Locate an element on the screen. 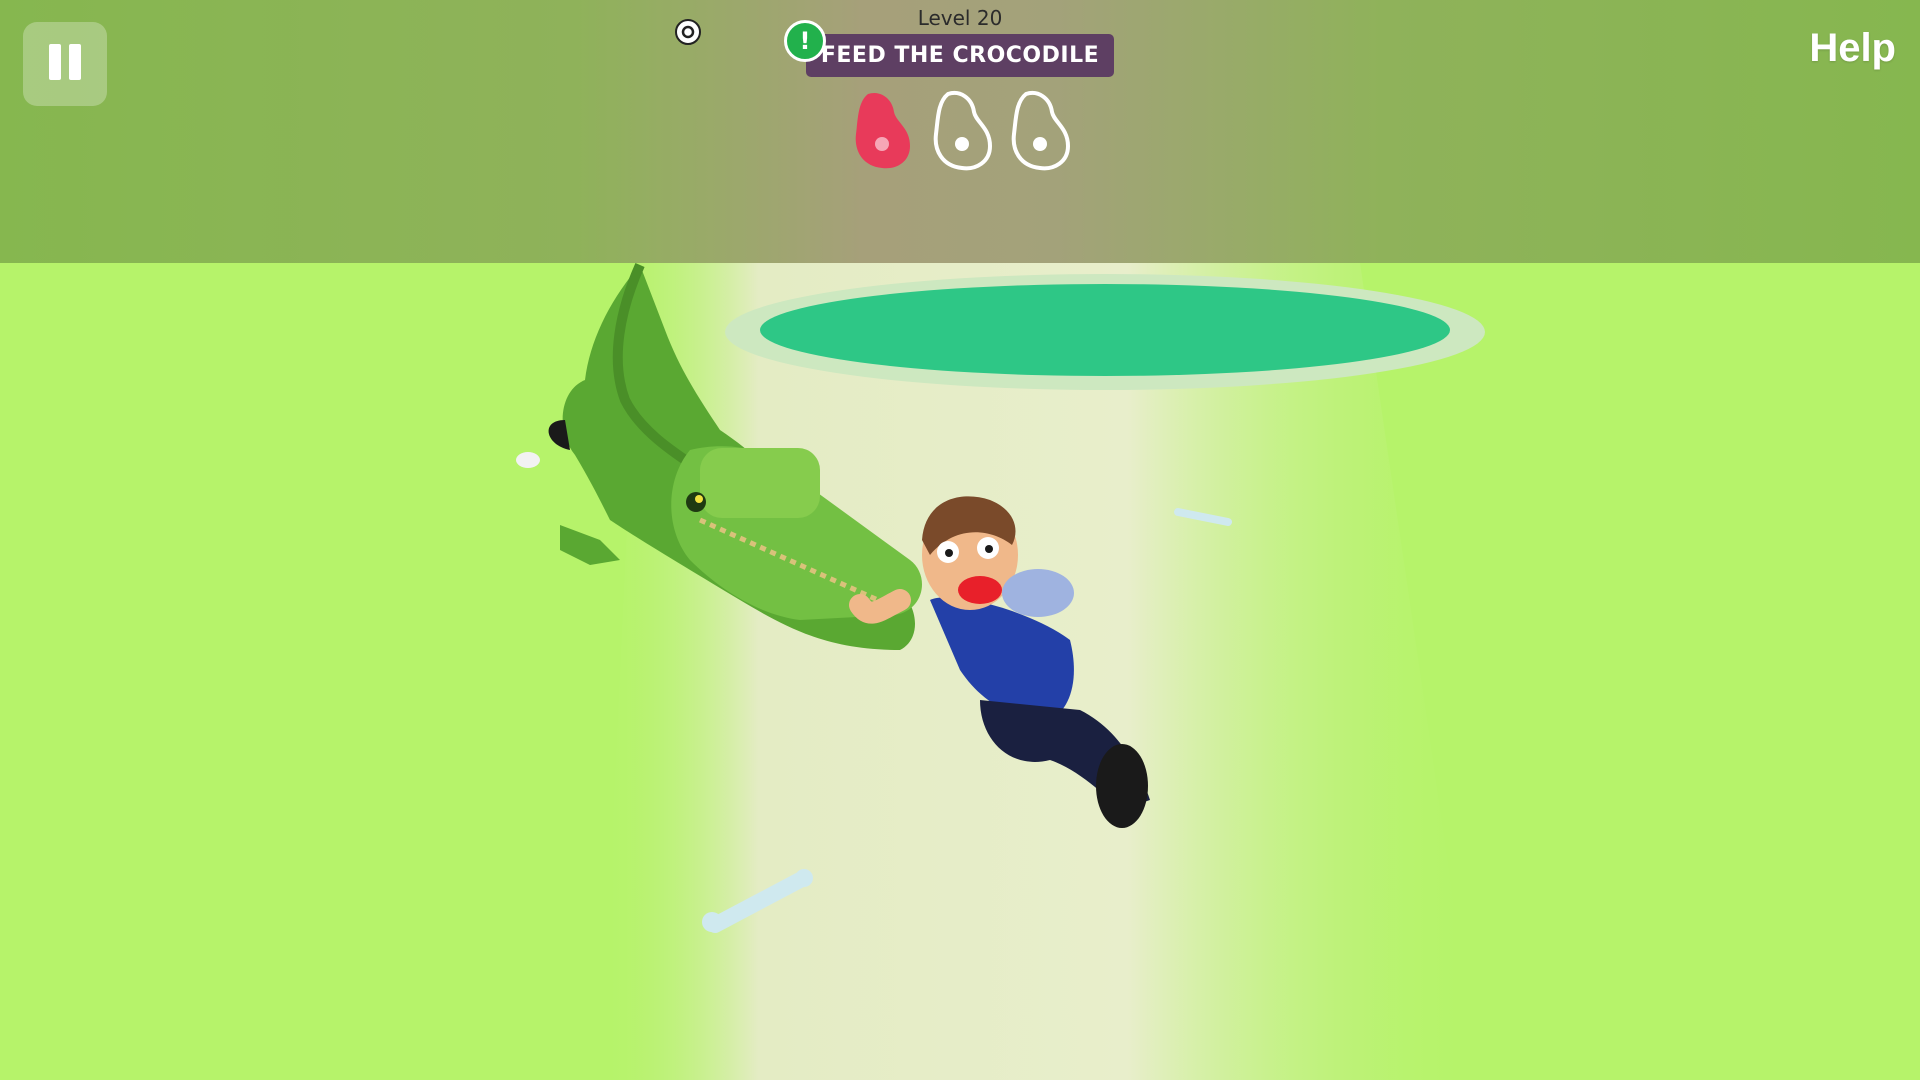 The image size is (1920, 1080). meat-progress is located at coordinates (966, 130).